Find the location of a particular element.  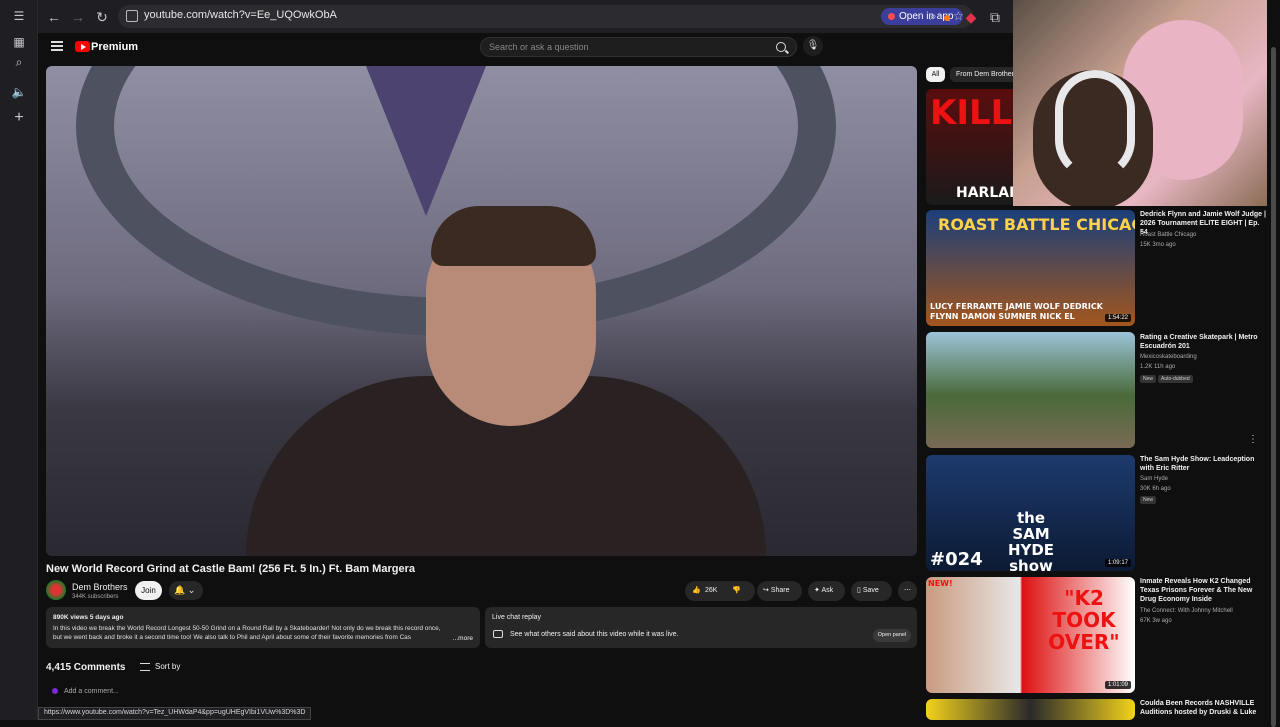

ask-label: Ask is located at coordinates (827, 590).